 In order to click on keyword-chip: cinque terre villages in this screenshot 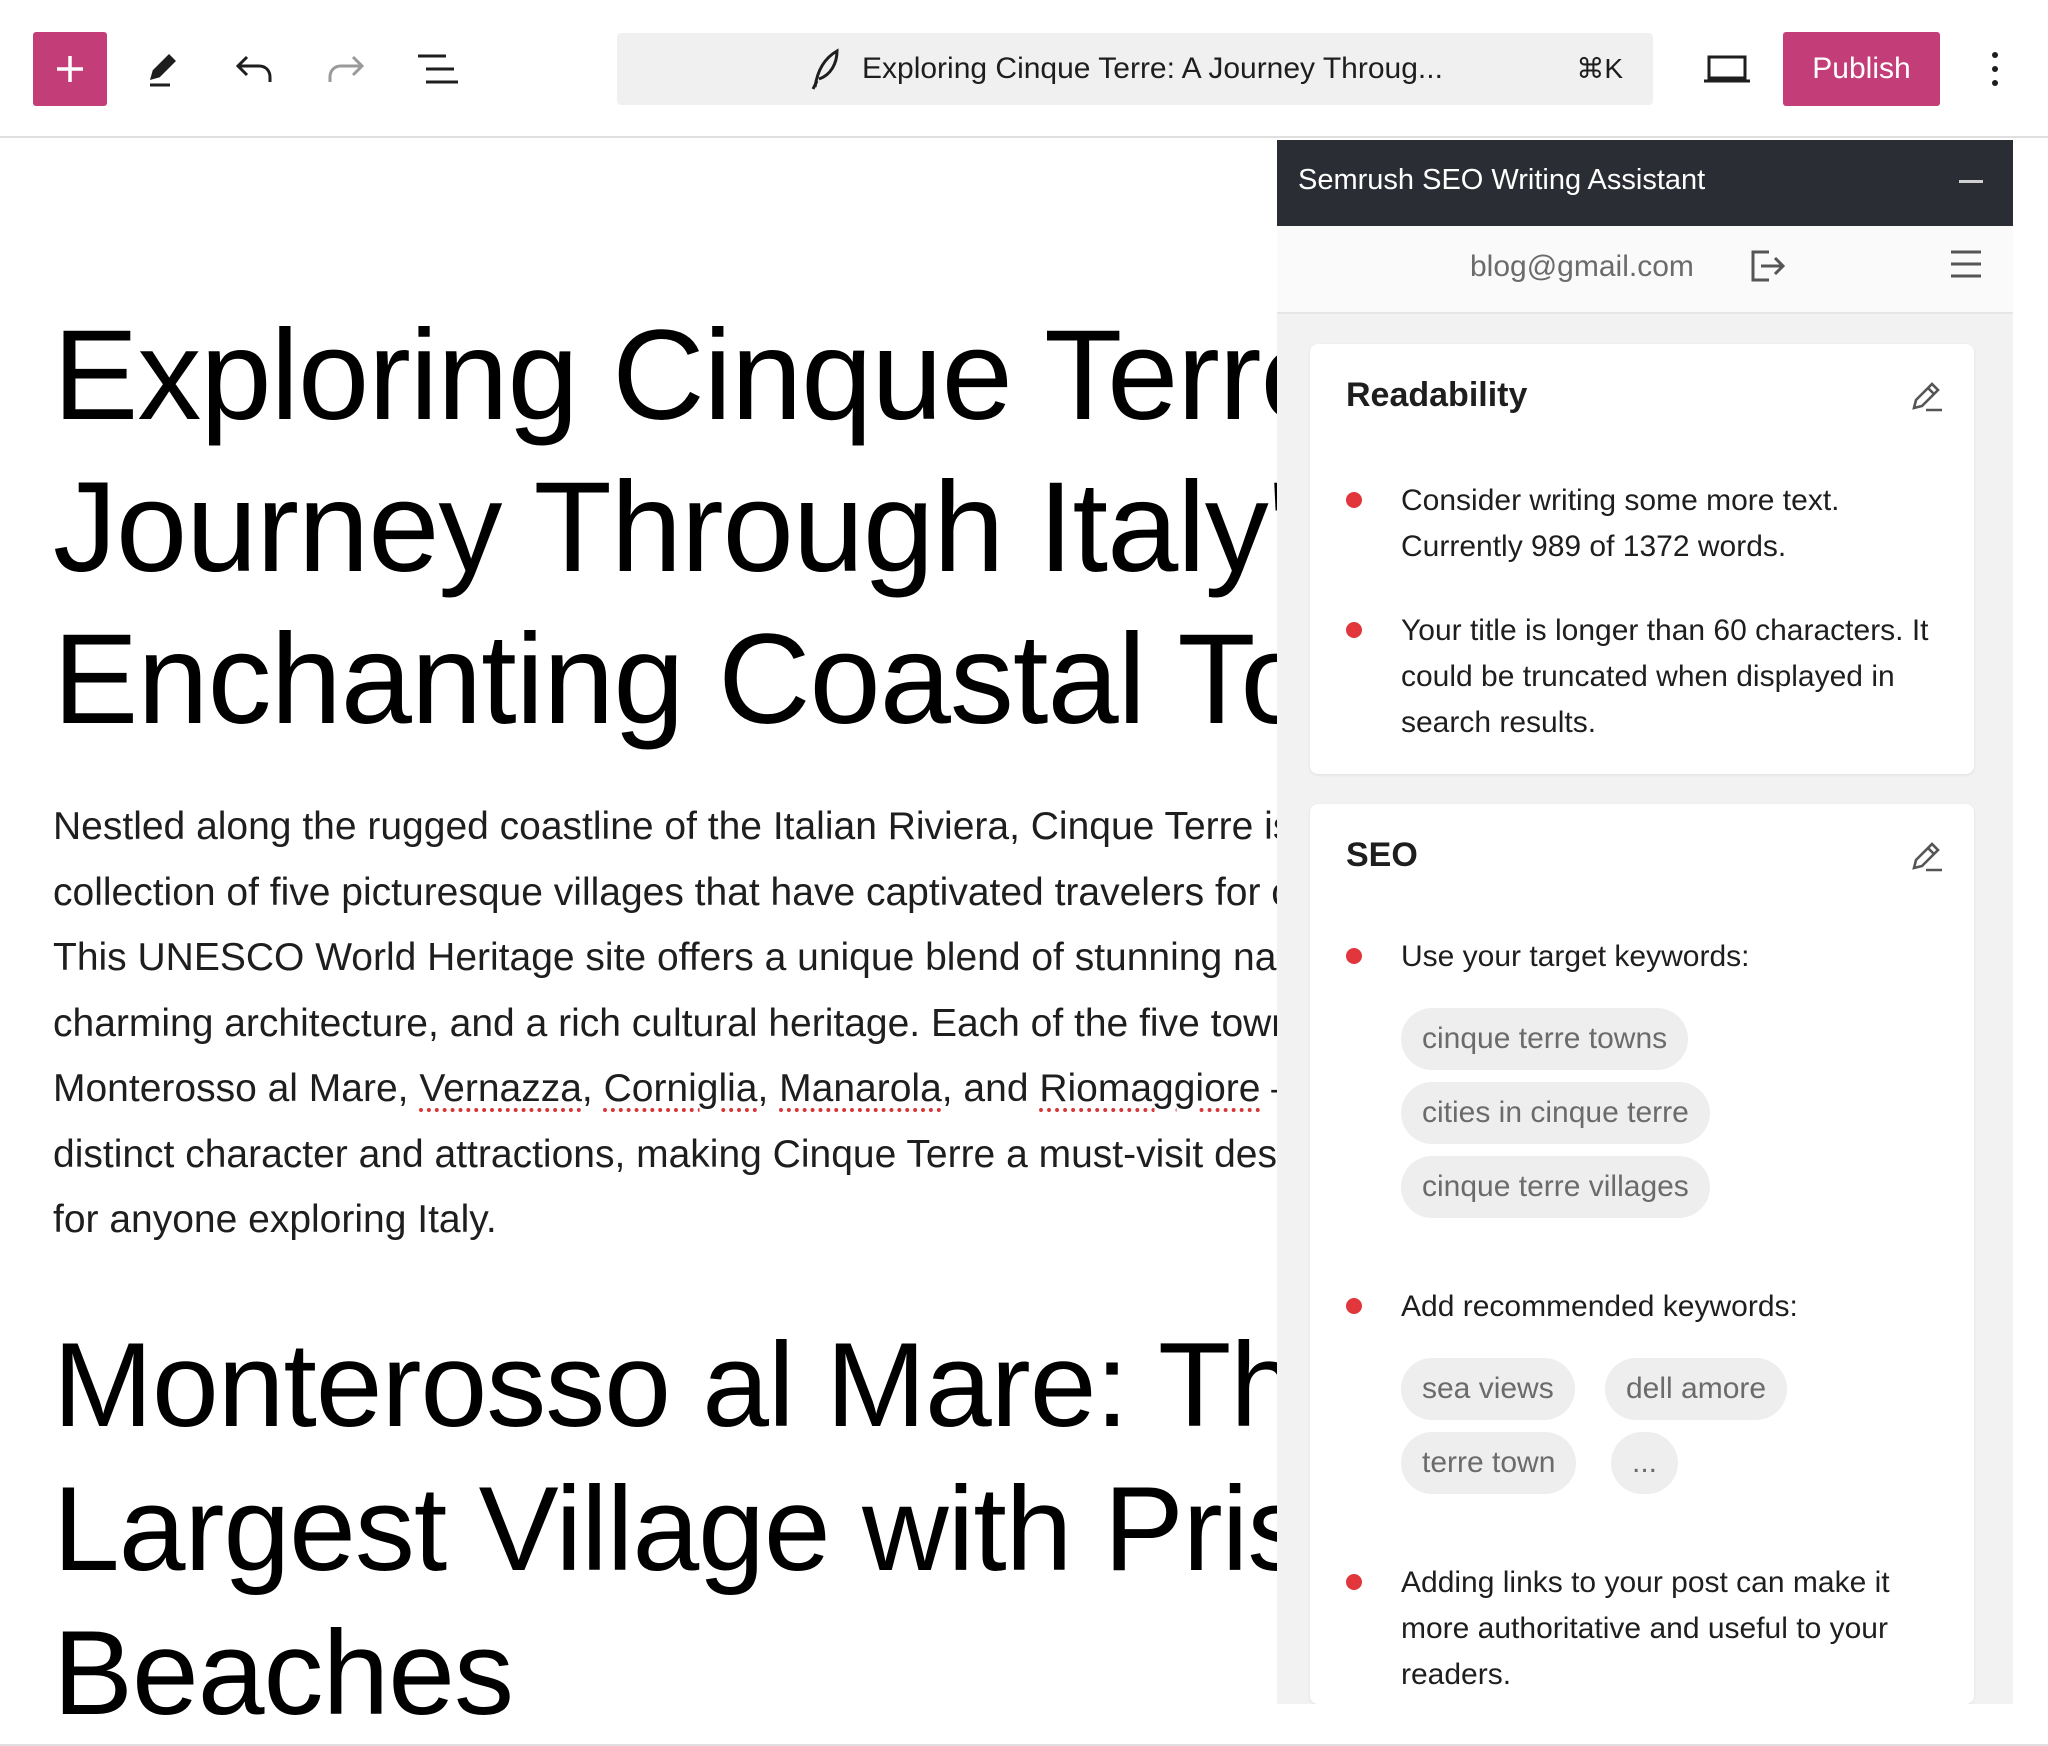, I will do `click(1555, 1187)`.